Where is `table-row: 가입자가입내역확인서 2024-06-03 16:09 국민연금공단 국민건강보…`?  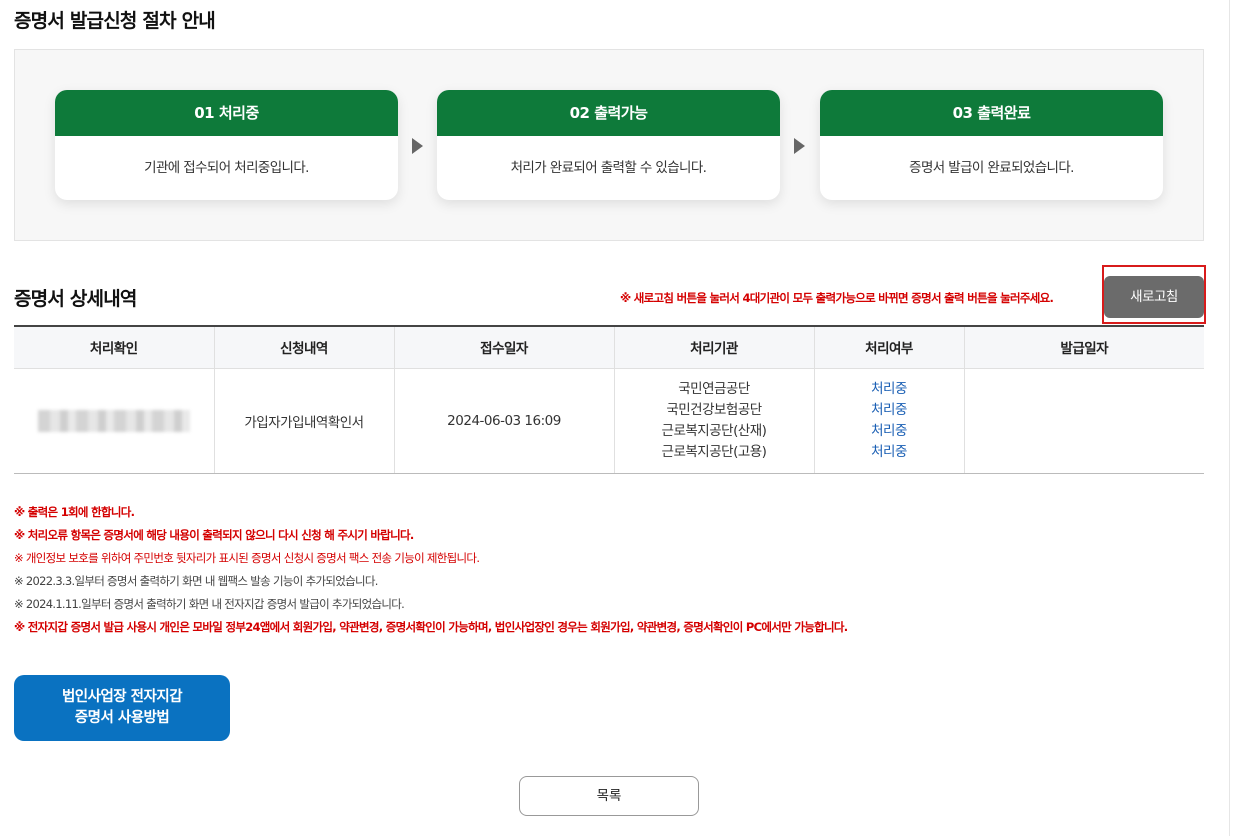
table-row: 가입자가입내역확인서 2024-06-03 16:09 국민연금공단 국민건강보… is located at coordinates (609, 421).